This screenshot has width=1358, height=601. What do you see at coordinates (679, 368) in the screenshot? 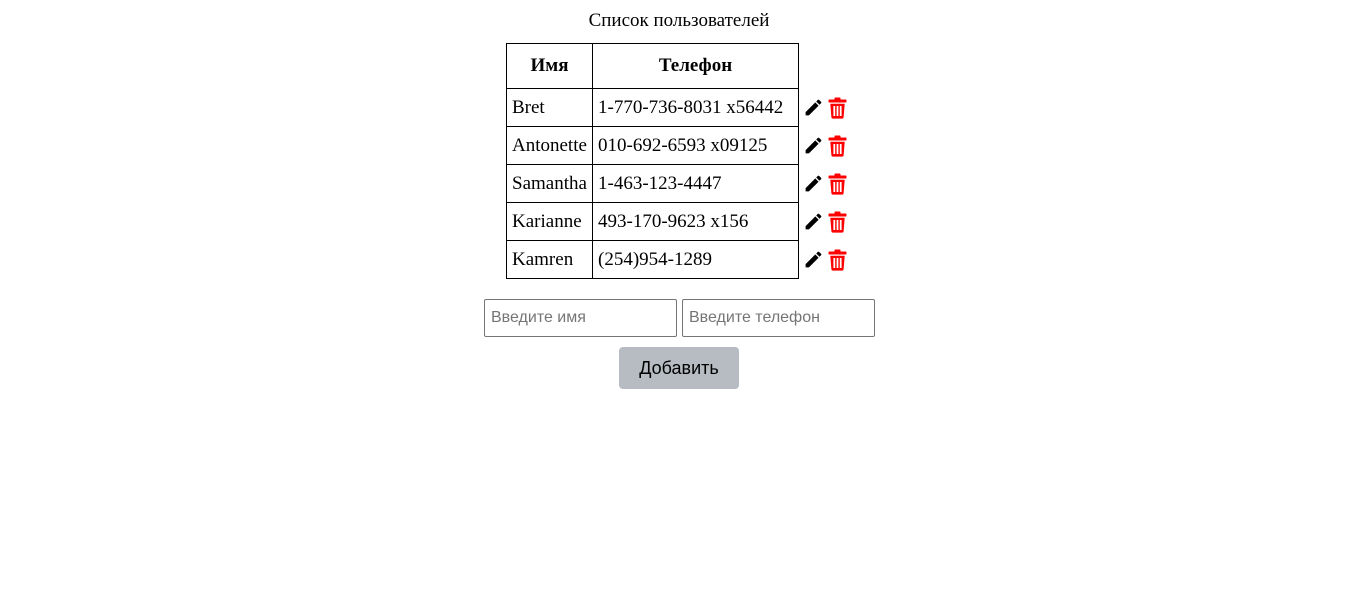
I see `add-button: Добавить` at bounding box center [679, 368].